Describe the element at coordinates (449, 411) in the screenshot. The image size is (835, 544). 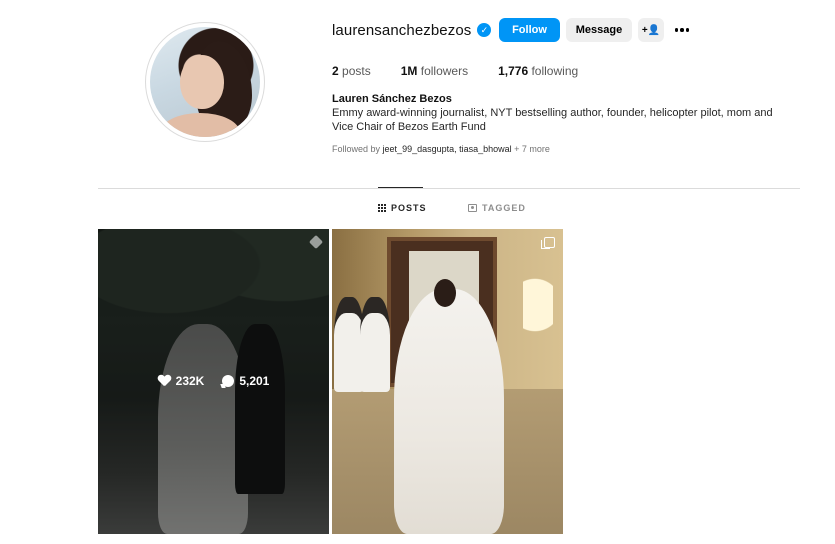
I see `post-figure-dress` at that location.